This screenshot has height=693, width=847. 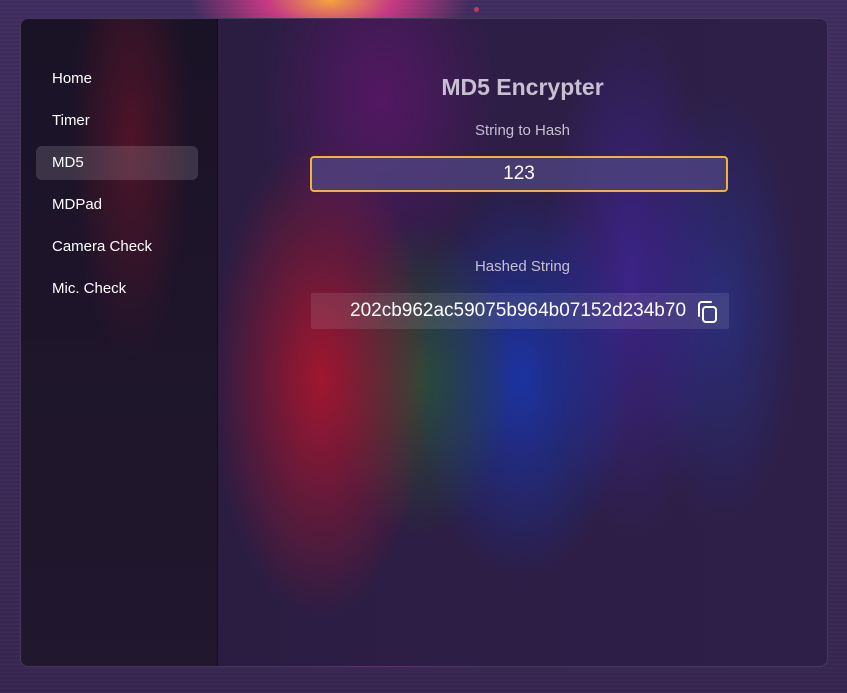 I want to click on copy-icon, so click(x=708, y=312).